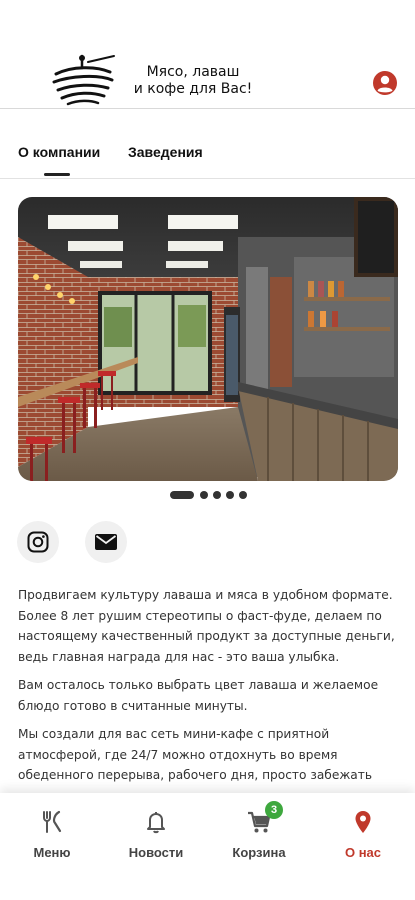  What do you see at coordinates (156, 839) in the screenshot?
I see `nav-news: Новости` at bounding box center [156, 839].